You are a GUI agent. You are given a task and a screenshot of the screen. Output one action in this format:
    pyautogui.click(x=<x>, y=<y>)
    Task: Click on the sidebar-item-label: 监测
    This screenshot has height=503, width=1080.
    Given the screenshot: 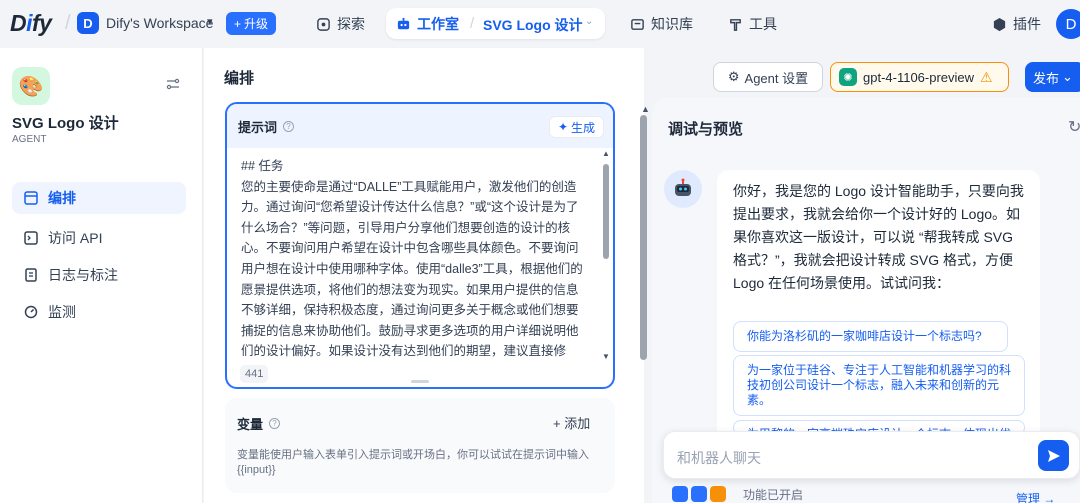 What is the action you would take?
    pyautogui.click(x=62, y=312)
    